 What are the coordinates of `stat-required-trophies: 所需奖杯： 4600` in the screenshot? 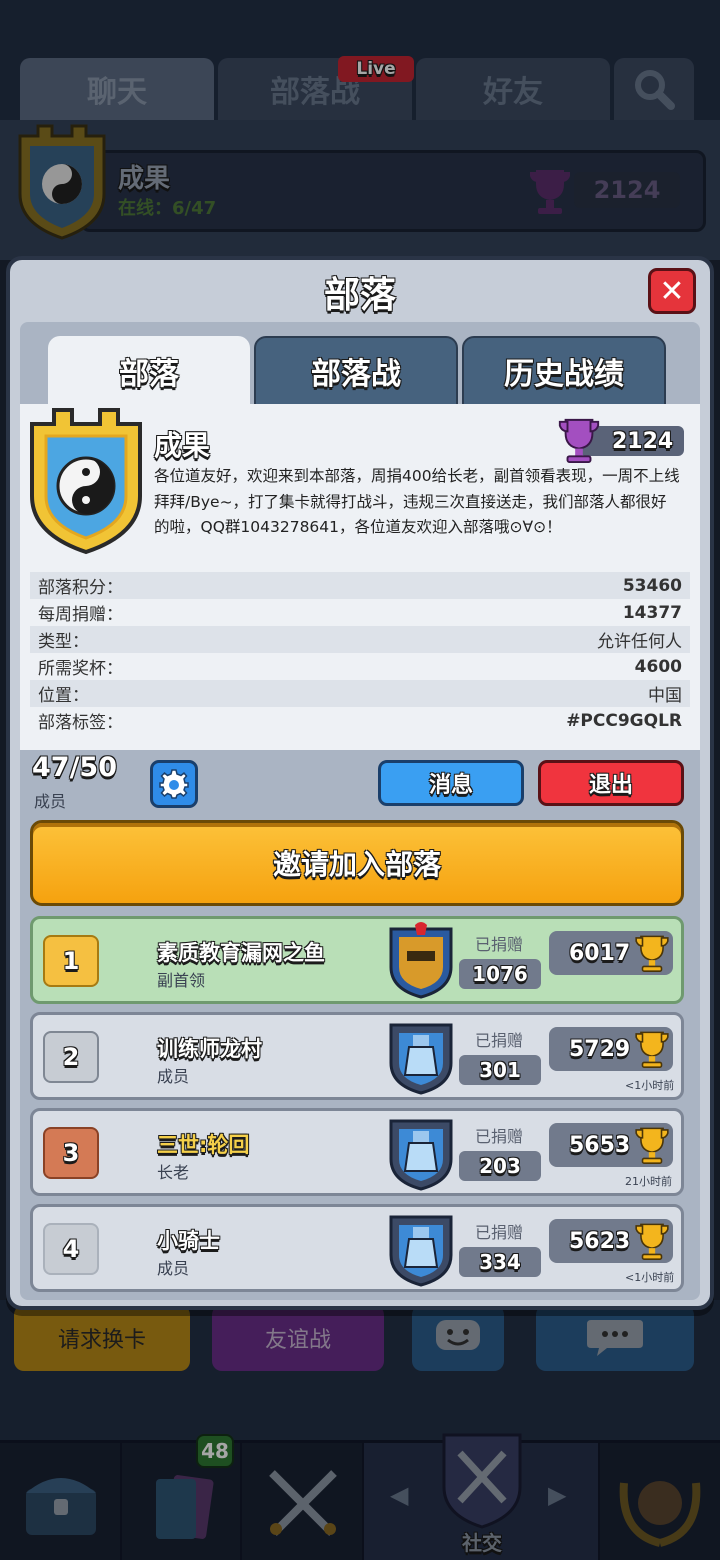 It's located at (360, 666).